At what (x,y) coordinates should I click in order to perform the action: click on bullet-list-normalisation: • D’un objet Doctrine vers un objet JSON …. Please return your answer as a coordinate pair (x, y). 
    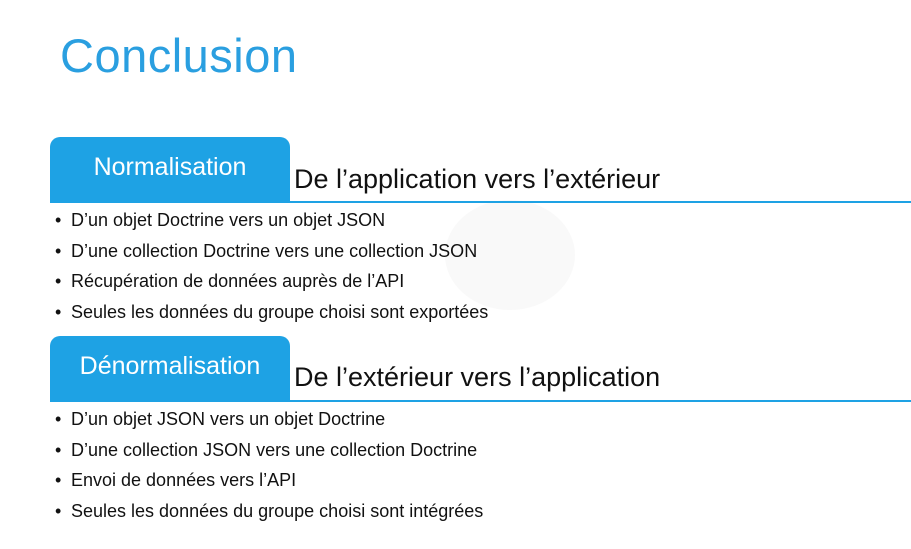
    Looking at the image, I should click on (271, 266).